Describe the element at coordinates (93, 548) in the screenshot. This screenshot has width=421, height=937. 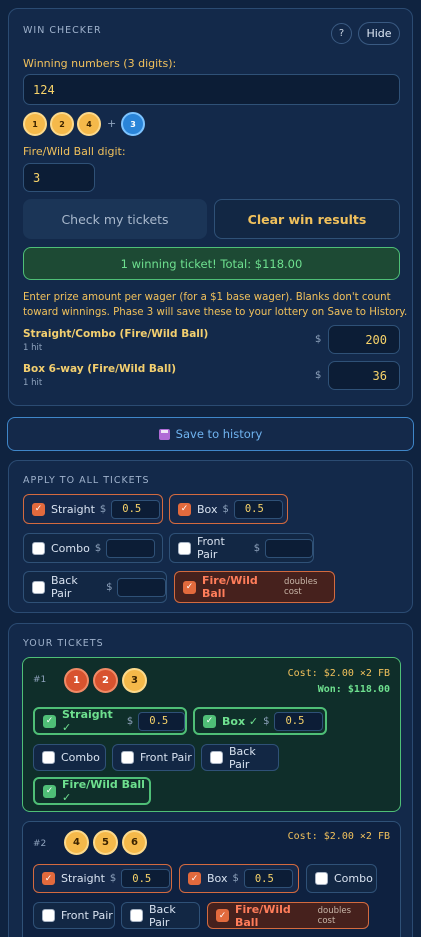
I see `apply-combo-option: Combo $` at that location.